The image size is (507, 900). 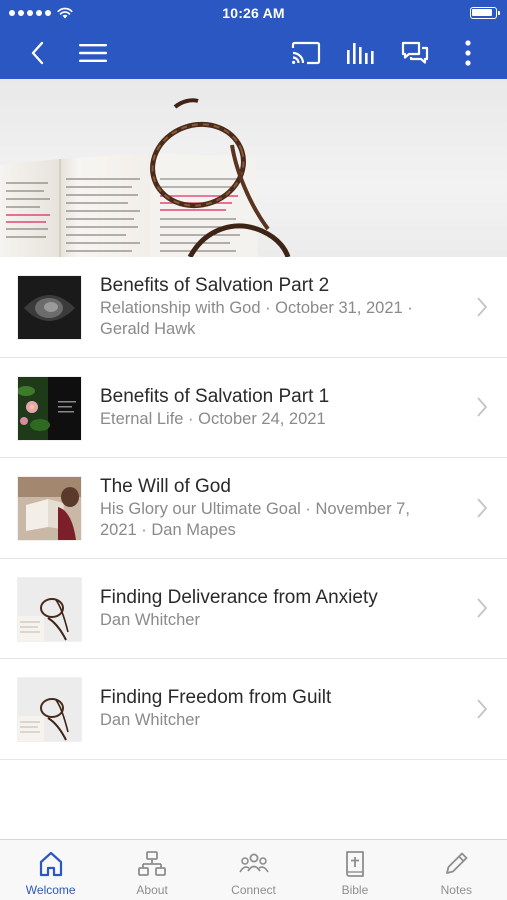 What do you see at coordinates (168, 530) in the screenshot?
I see `sermon-details-line: 2021 · Dan Mapes` at bounding box center [168, 530].